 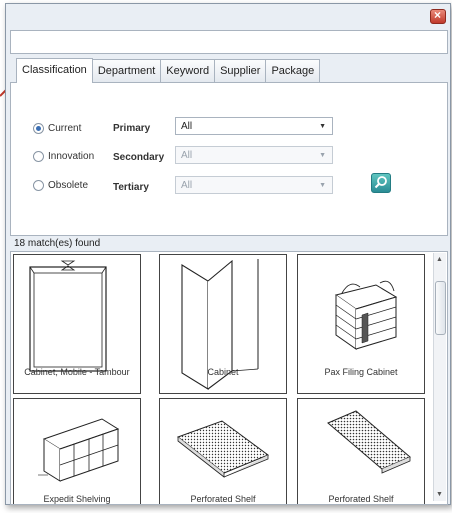 What do you see at coordinates (240, 70) in the screenshot?
I see `tab-supplier: Supplier` at bounding box center [240, 70].